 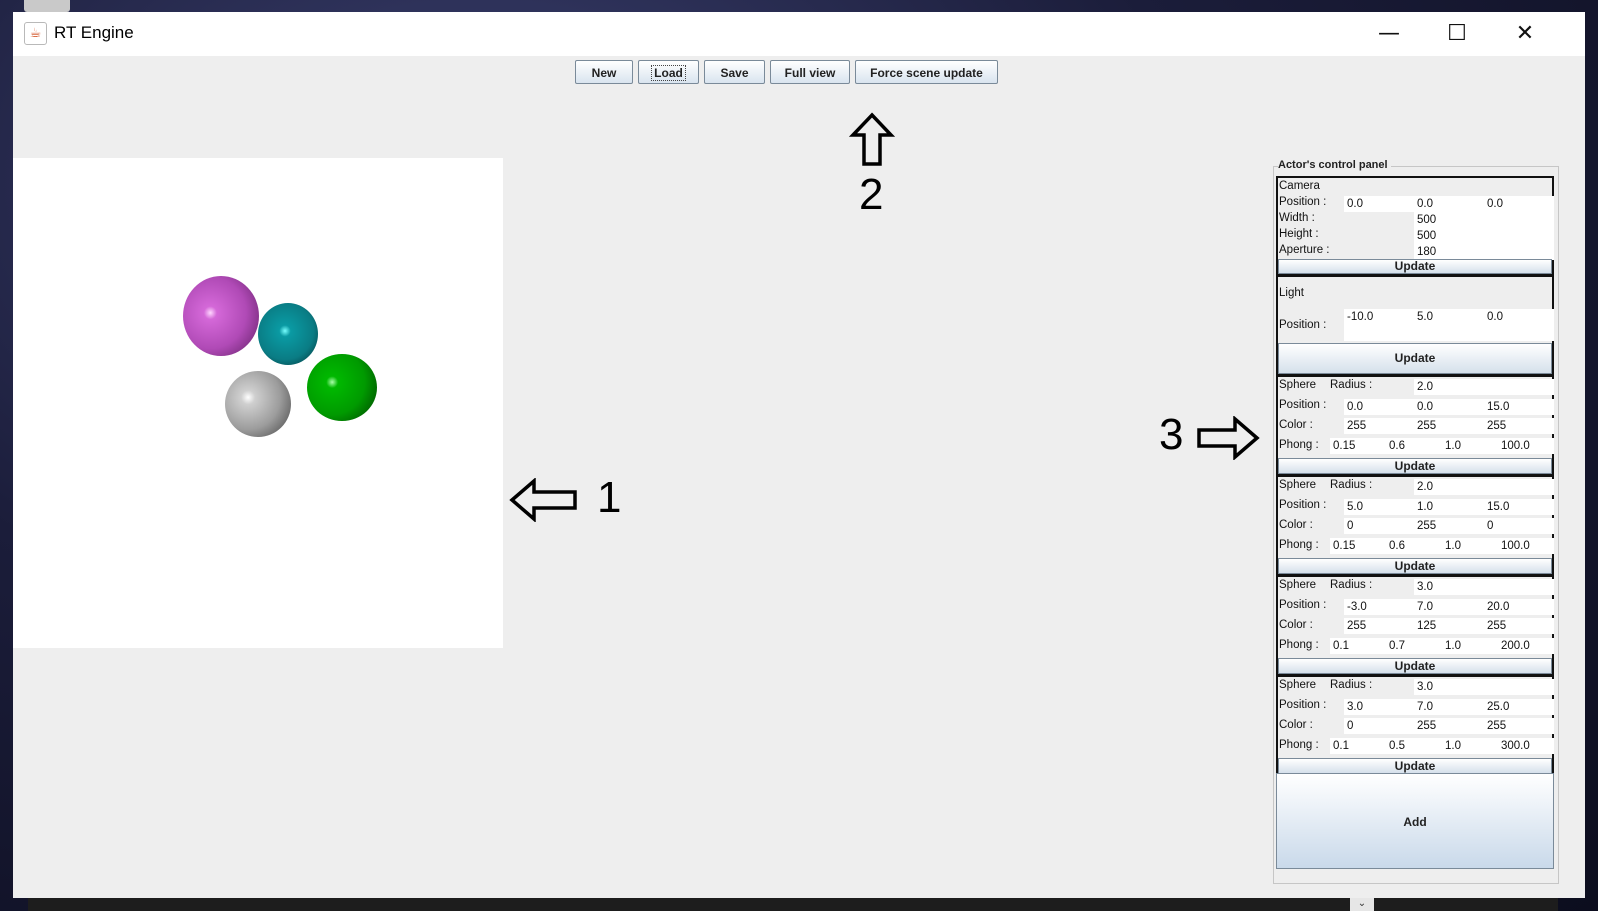 What do you see at coordinates (604, 72) in the screenshot?
I see `new-button: New` at bounding box center [604, 72].